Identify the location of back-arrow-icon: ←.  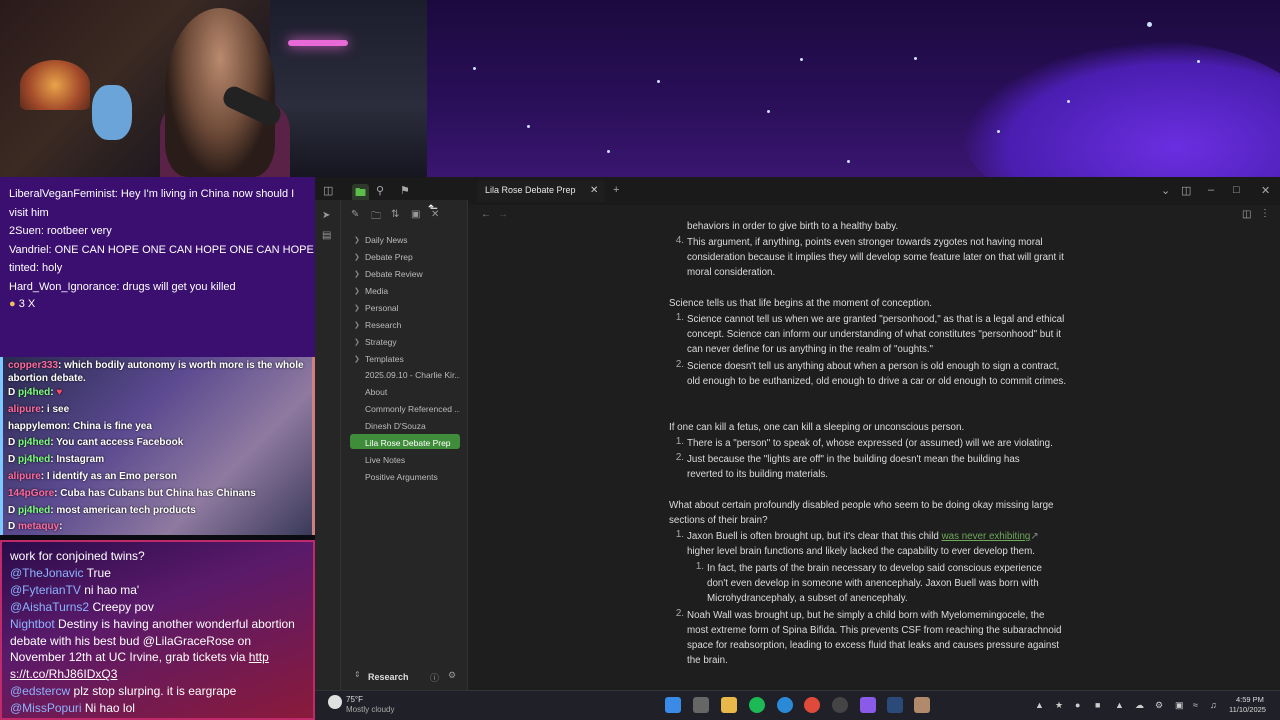
(486, 214).